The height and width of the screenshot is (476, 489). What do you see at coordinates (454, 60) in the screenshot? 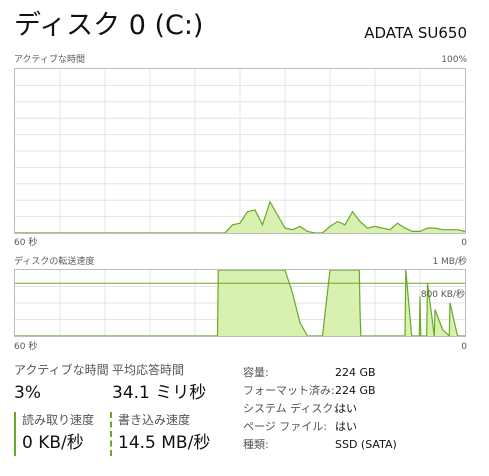
I see `active-time-max-label: 100%` at bounding box center [454, 60].